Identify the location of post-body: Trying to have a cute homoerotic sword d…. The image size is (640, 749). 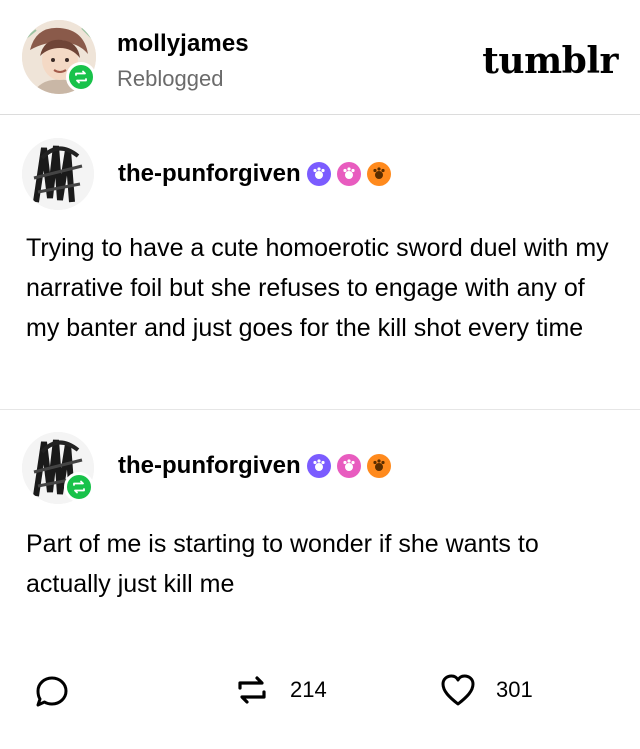
(317, 288).